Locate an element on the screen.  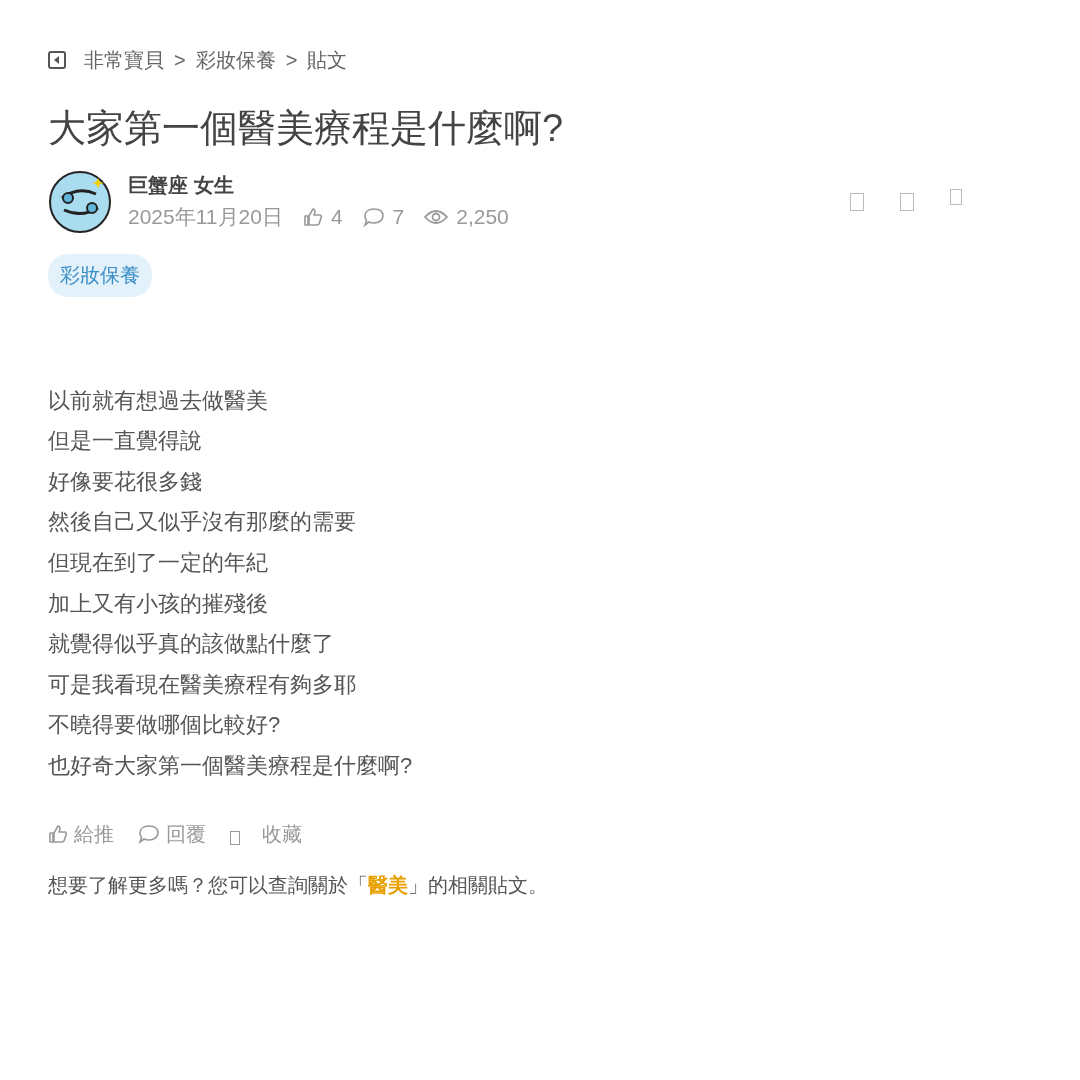
breadcrumb-link: 非常寶貝 is located at coordinates (124, 60).